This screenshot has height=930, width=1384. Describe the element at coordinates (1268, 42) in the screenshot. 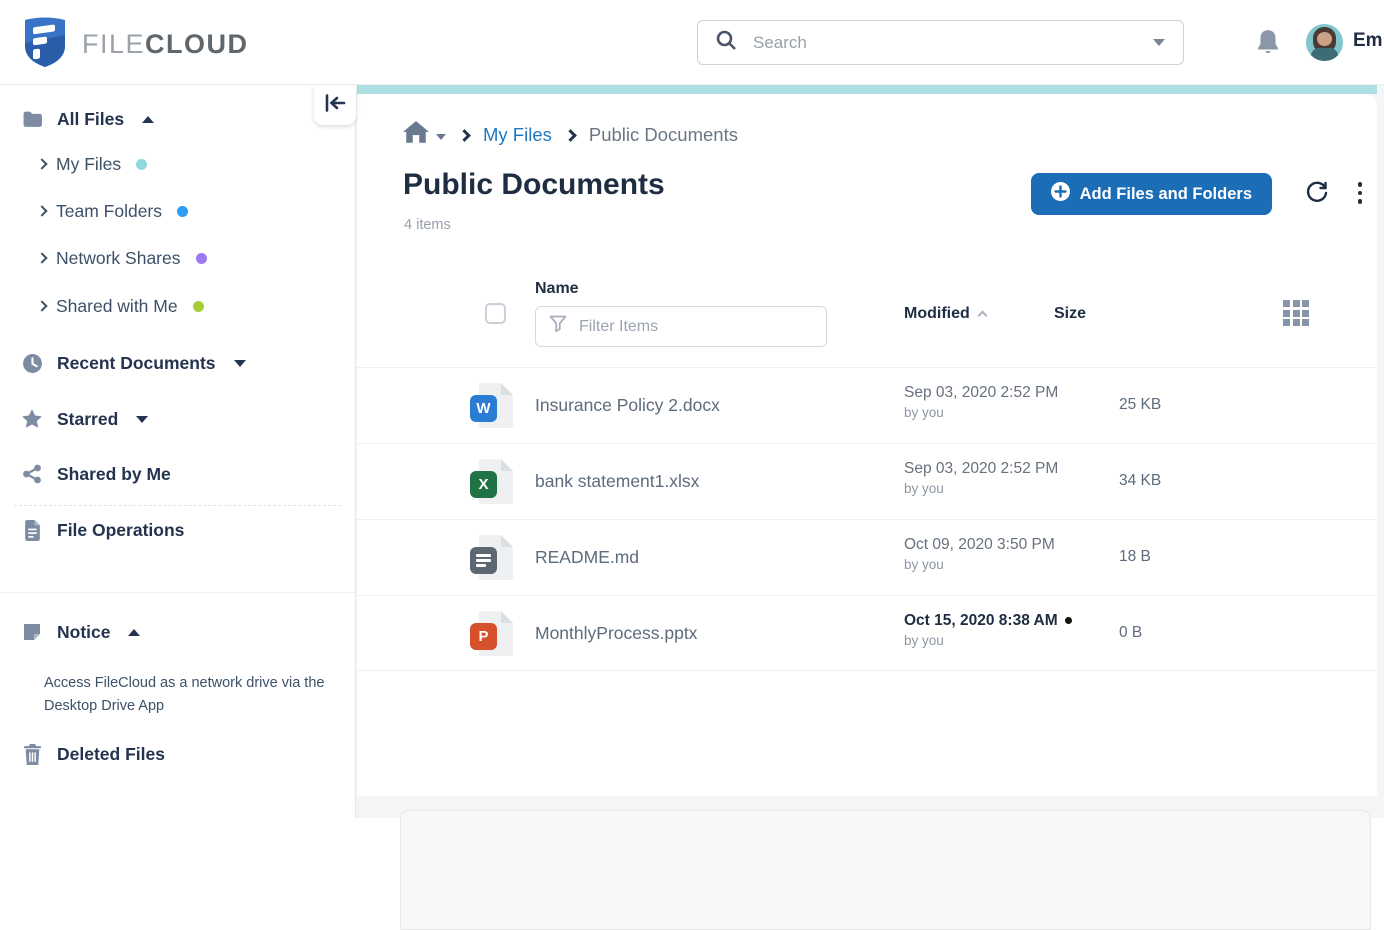

I see `notifications-bell-icon` at that location.